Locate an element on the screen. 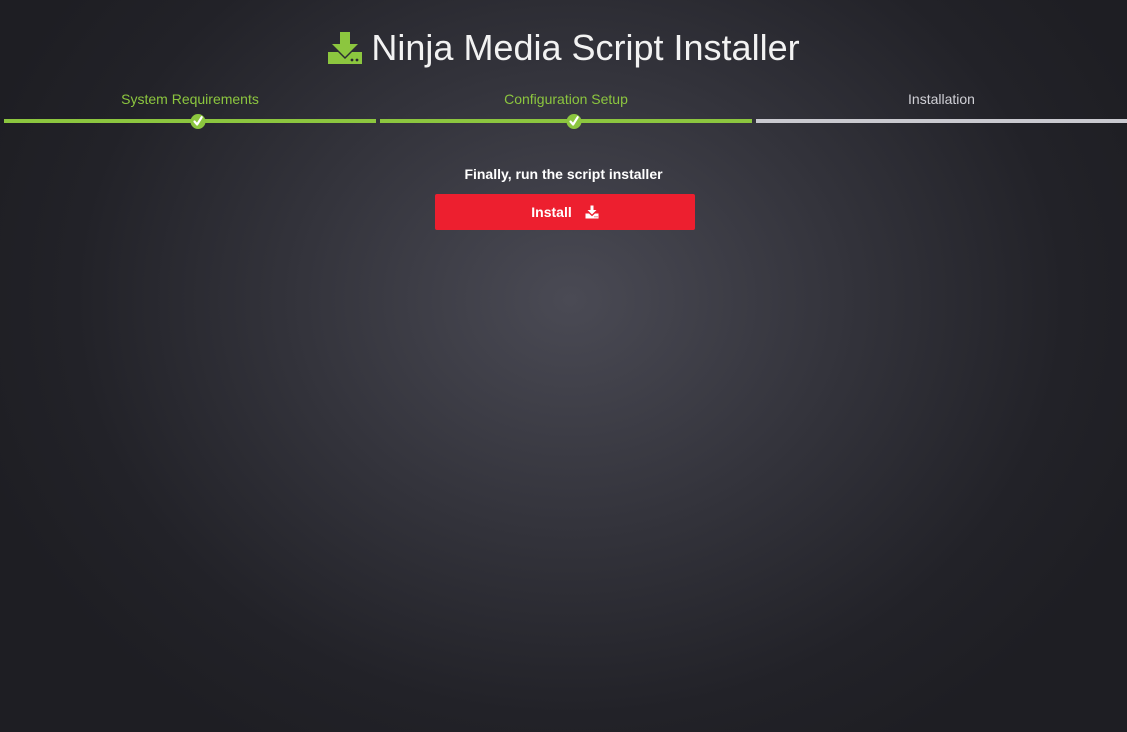  step-installation: Installation is located at coordinates (941, 110).